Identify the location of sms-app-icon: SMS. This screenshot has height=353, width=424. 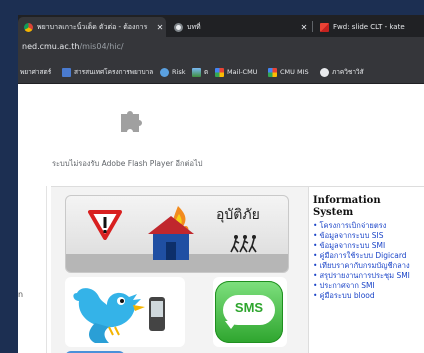
(249, 312).